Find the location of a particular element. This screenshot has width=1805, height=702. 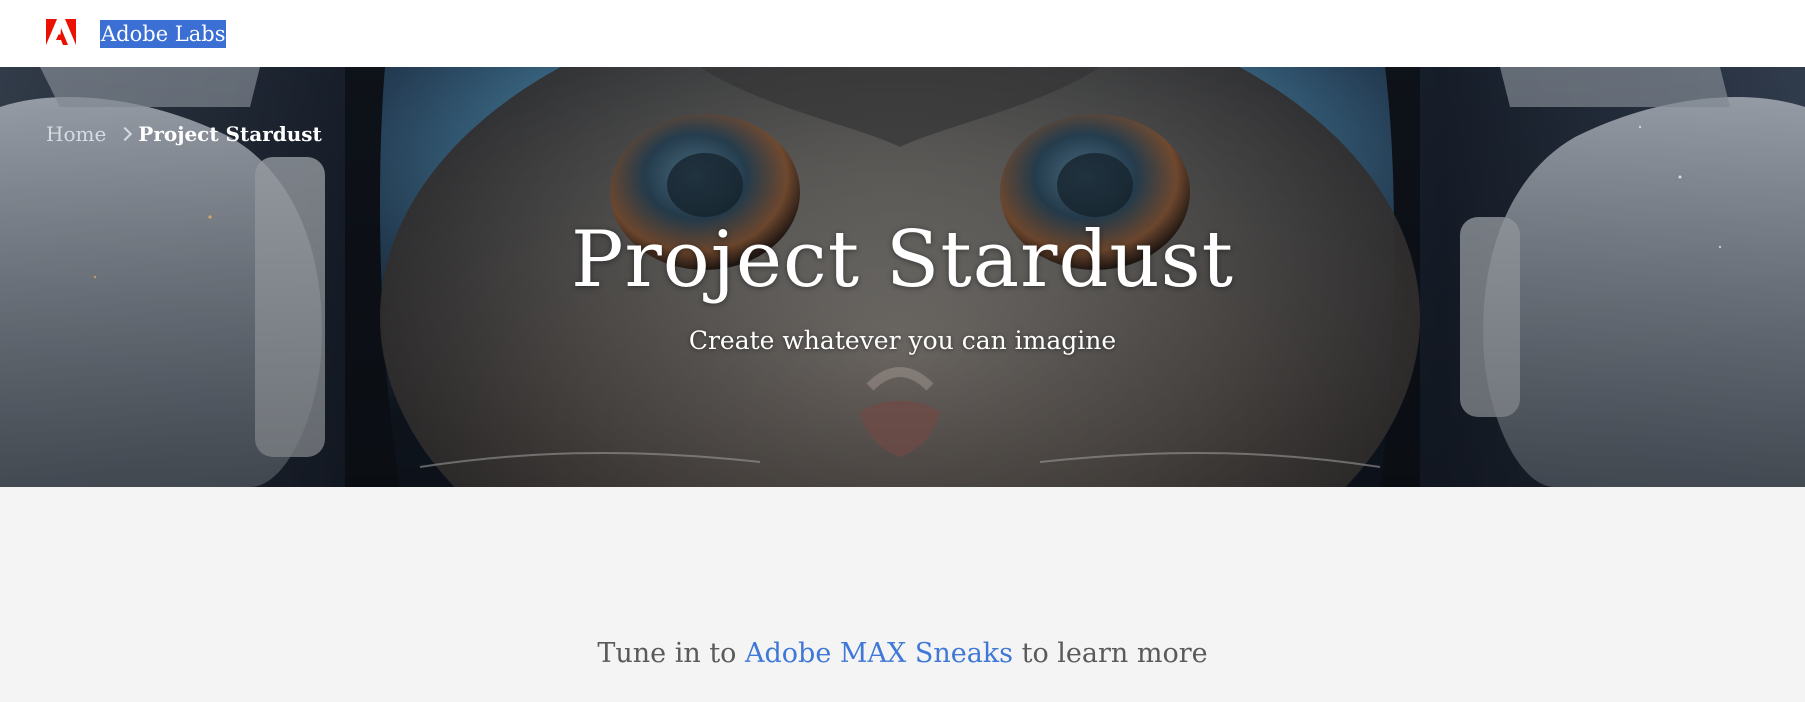

chevron-right-icon is located at coordinates (125, 134).